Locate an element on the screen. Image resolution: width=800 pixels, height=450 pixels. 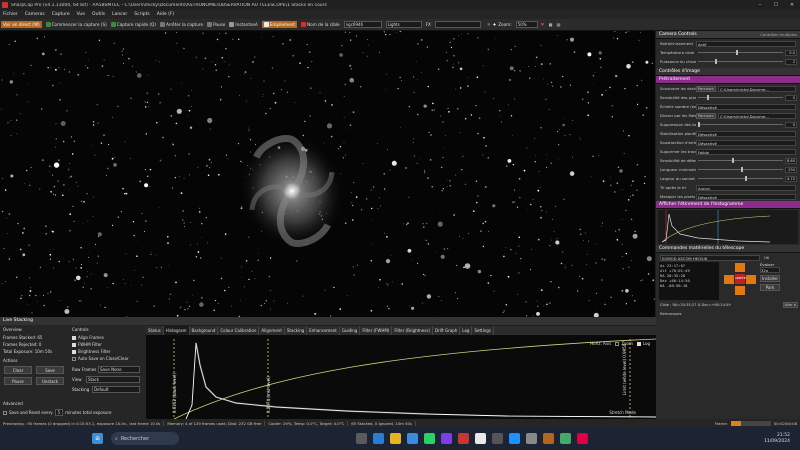
menu-outils: Outils is located at coordinates (98, 14).